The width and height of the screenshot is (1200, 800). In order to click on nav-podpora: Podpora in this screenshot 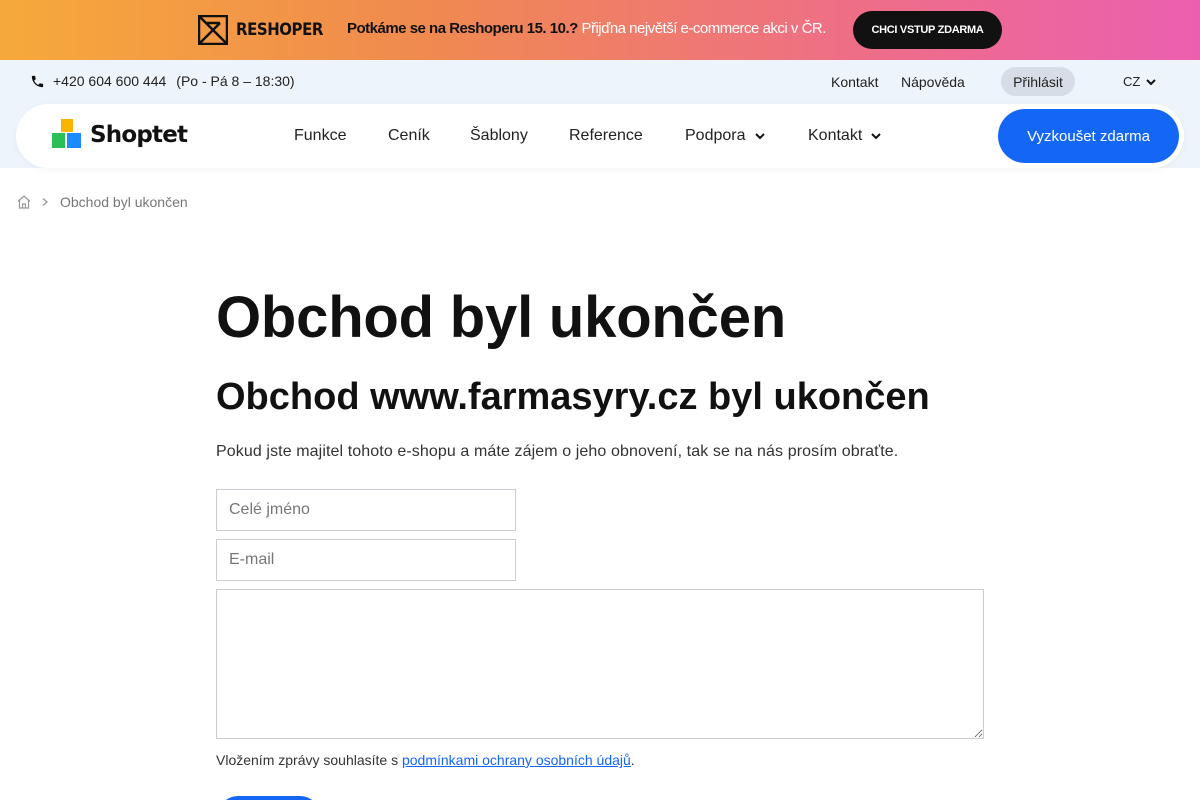, I will do `click(725, 136)`.